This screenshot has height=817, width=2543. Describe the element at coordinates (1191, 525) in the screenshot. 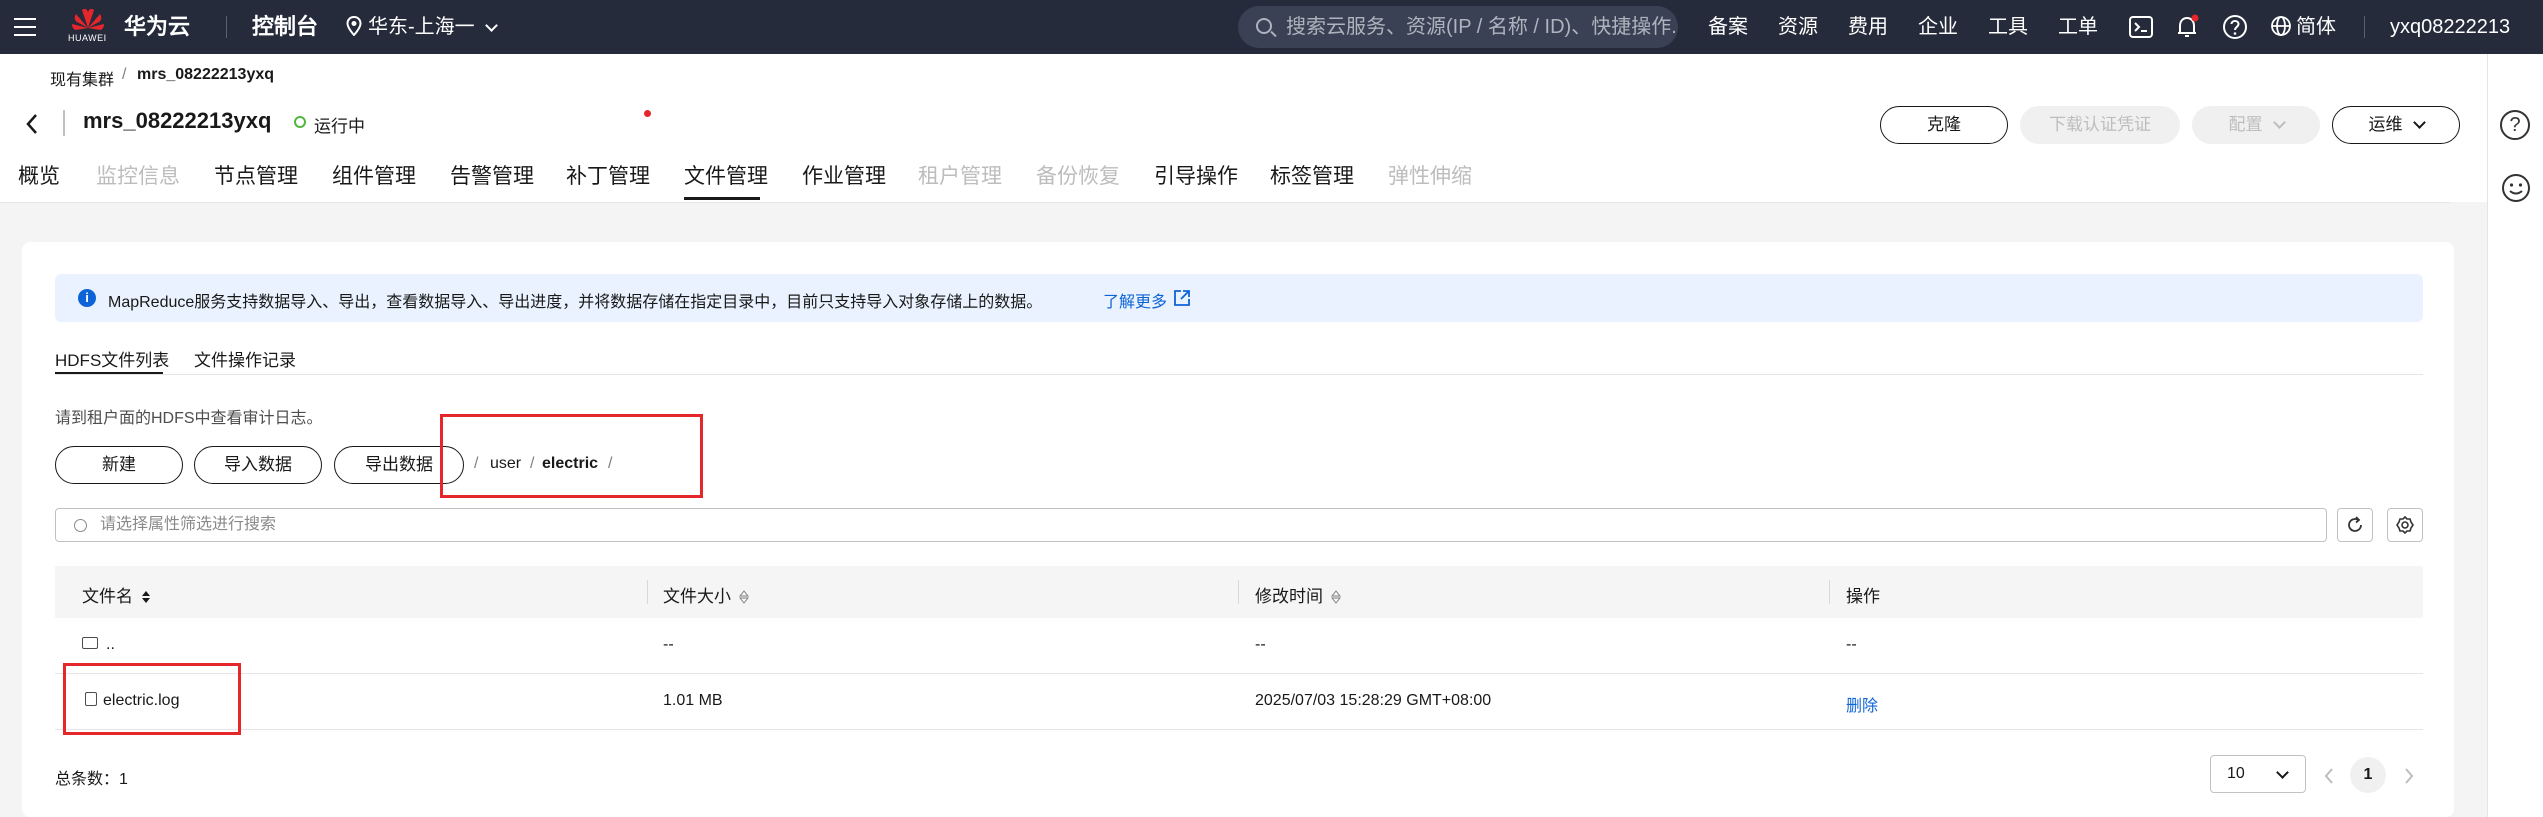

I see `attribute-filter-search: 请选择属性筛选进行搜索` at that location.